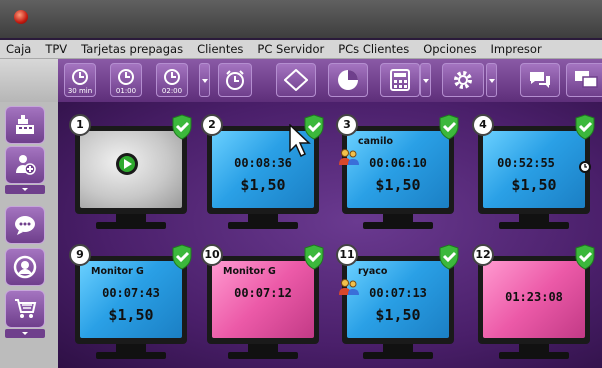  I want to click on timer-dropdown-arrow, so click(204, 80).